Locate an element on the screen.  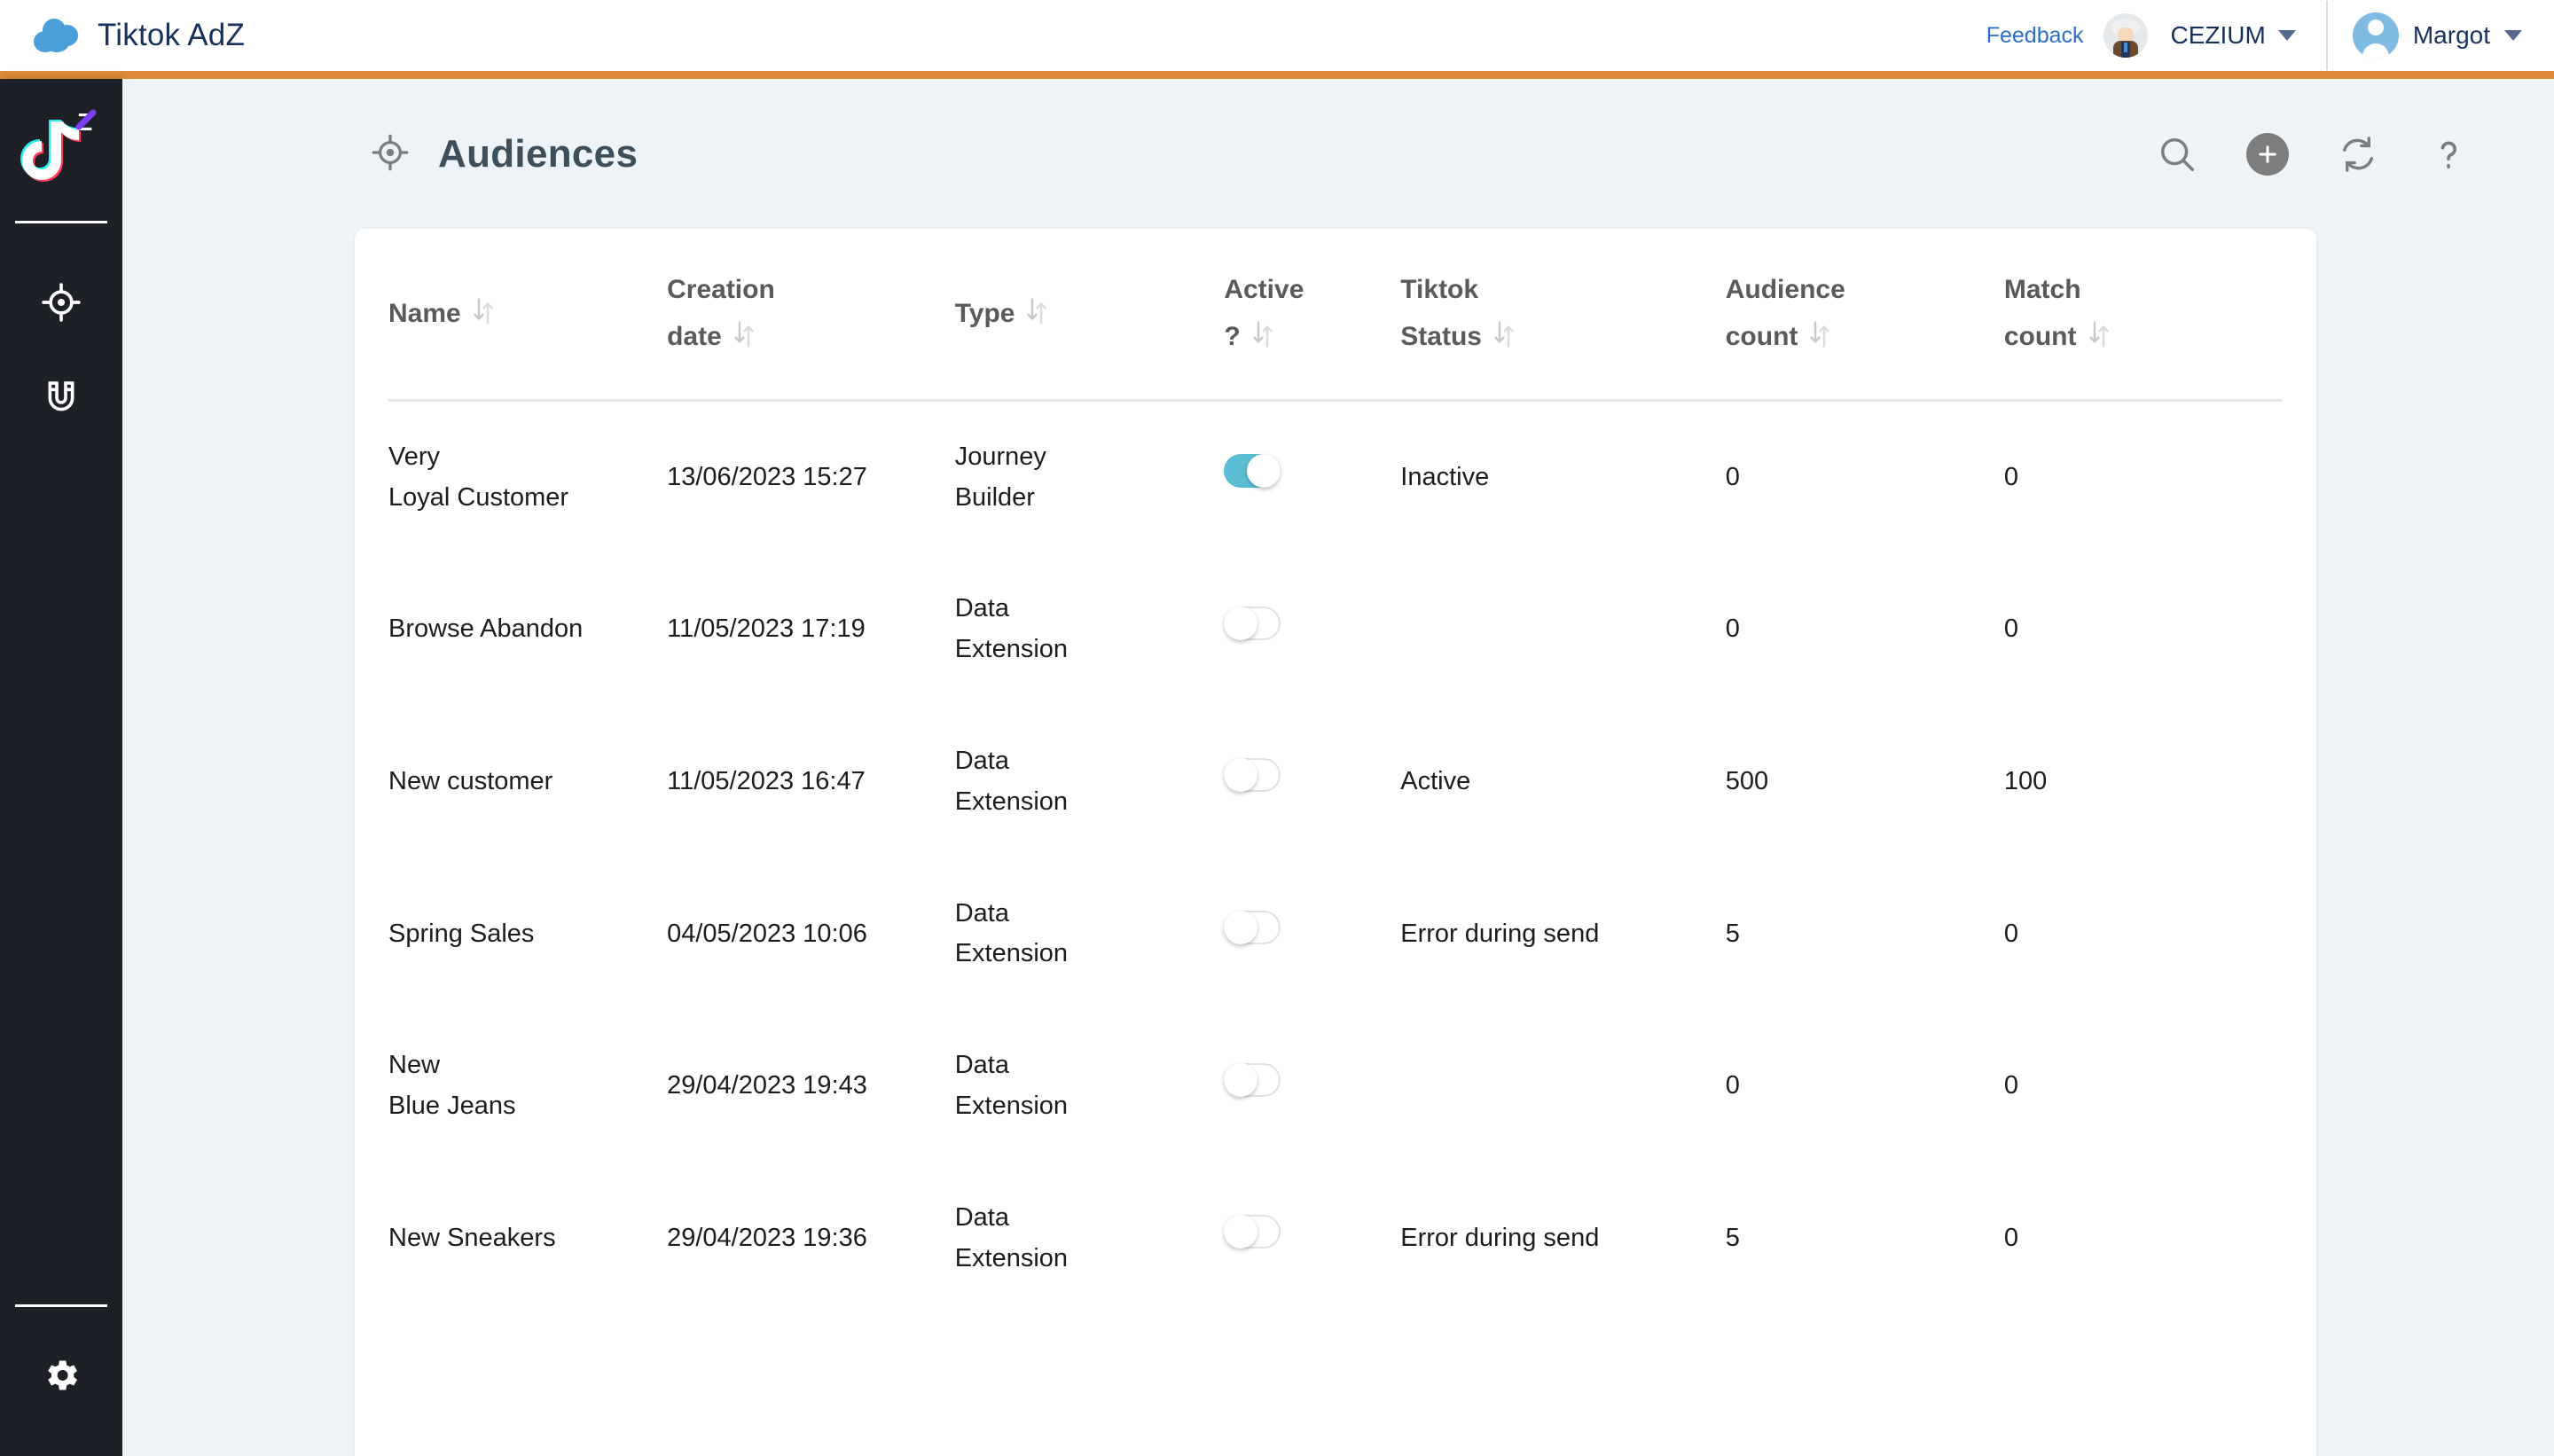
user-menu: Margot is located at coordinates (2441, 35).